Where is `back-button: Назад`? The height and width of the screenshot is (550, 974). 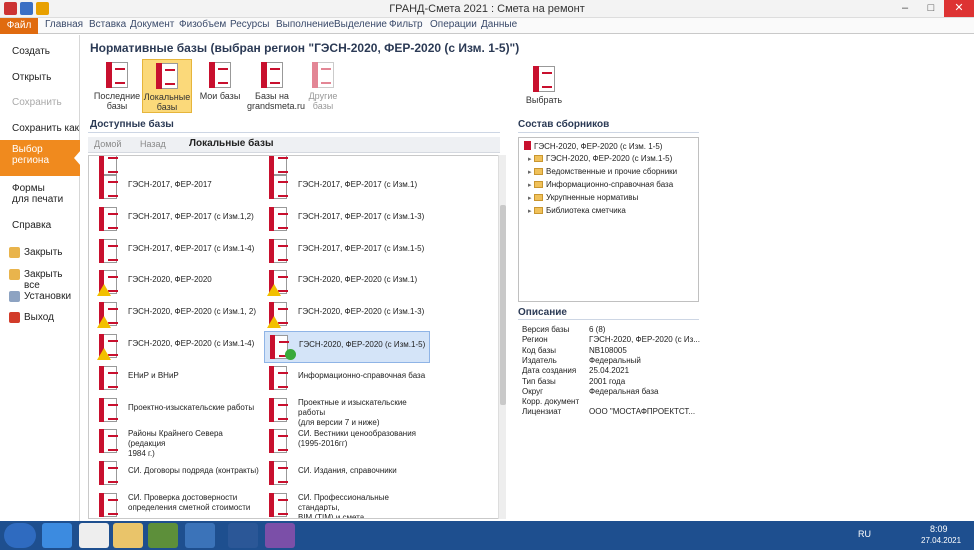
back-button: Назад is located at coordinates (153, 144).